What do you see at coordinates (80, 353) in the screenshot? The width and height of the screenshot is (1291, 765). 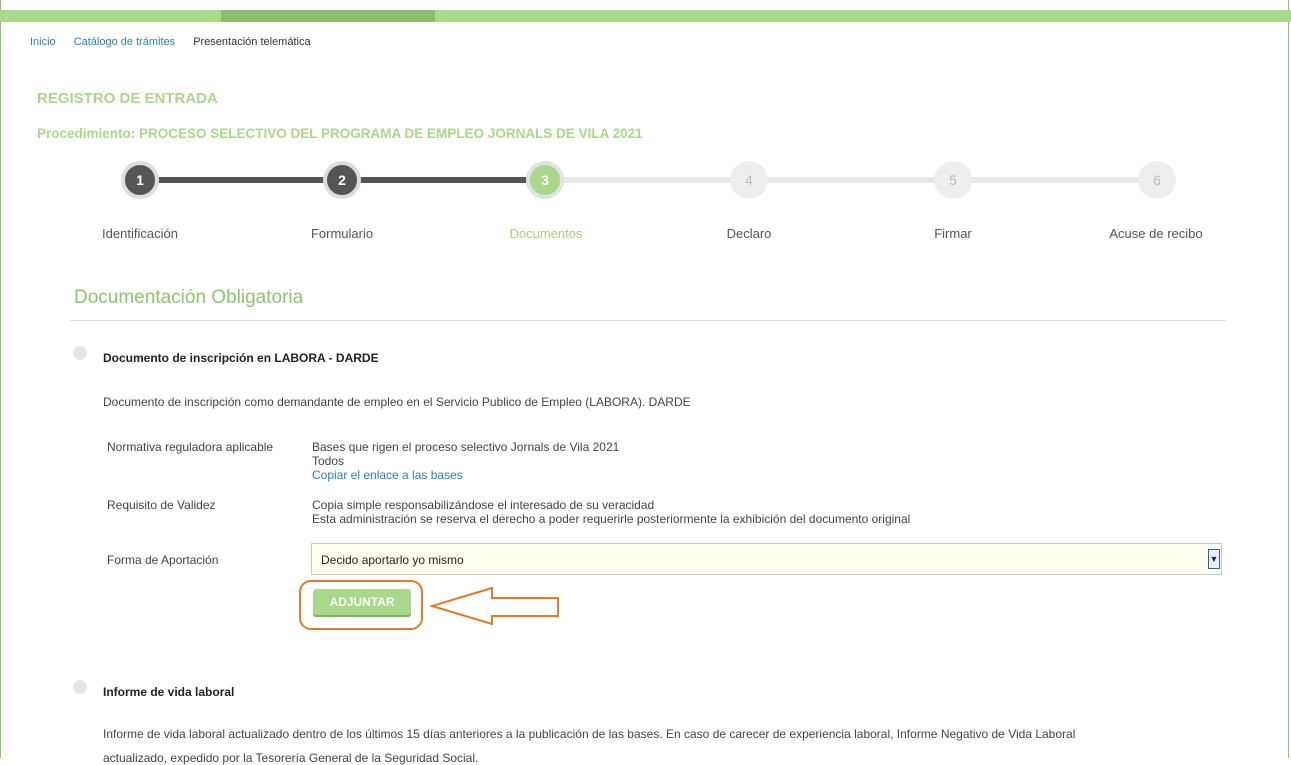 I see `doc-status-icon` at bounding box center [80, 353].